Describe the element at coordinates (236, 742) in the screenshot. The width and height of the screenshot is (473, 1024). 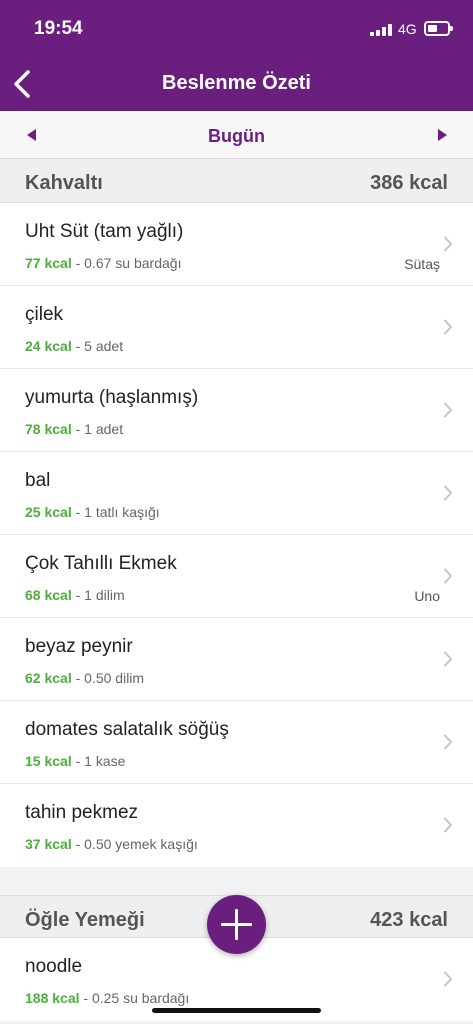
I see `food-item-row: domates salatalık söğüş 15 kcal - 1 kase` at that location.